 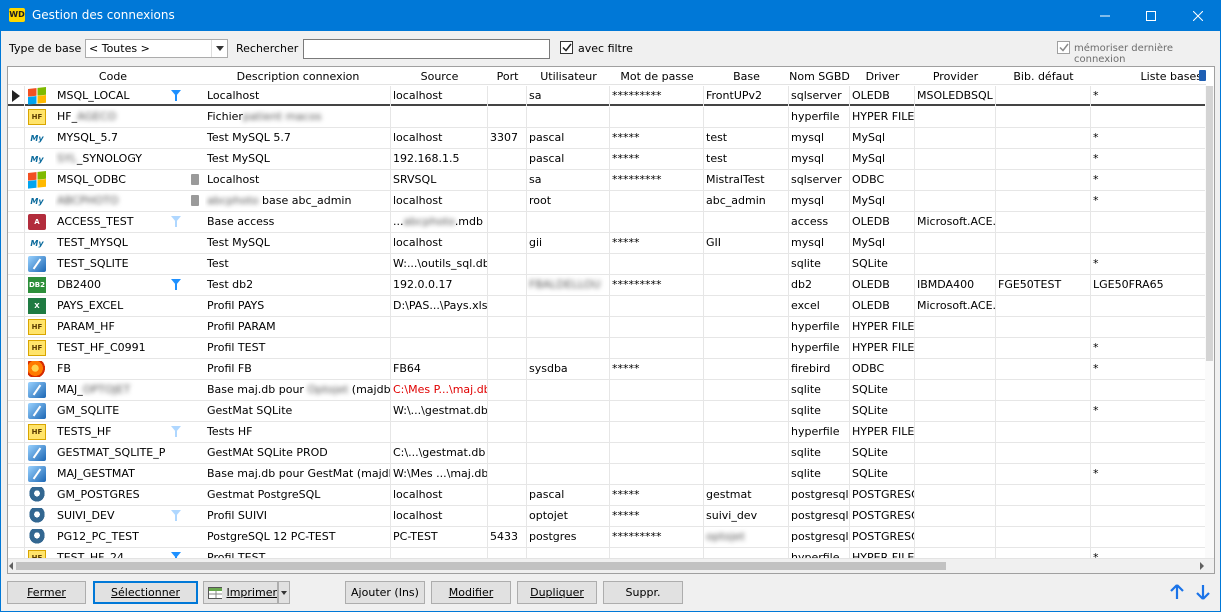 What do you see at coordinates (426, 49) in the screenshot?
I see `search-input` at bounding box center [426, 49].